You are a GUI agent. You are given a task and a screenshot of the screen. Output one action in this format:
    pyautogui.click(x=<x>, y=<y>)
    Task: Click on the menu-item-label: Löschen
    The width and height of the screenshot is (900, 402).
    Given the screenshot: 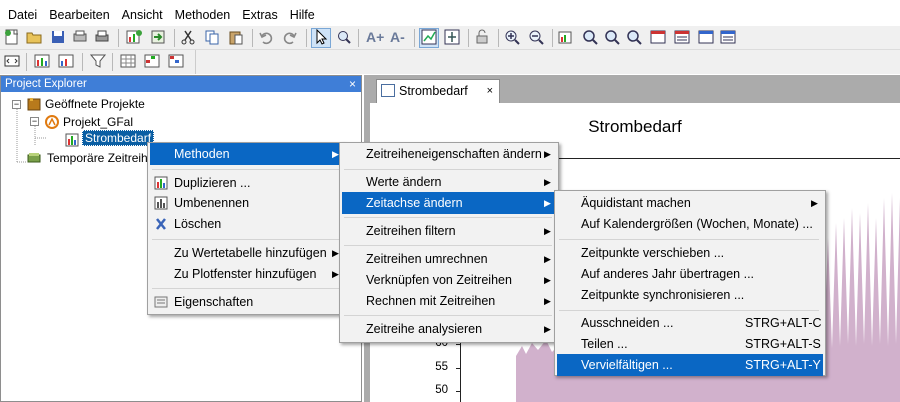 What is the action you would take?
    pyautogui.click(x=198, y=224)
    